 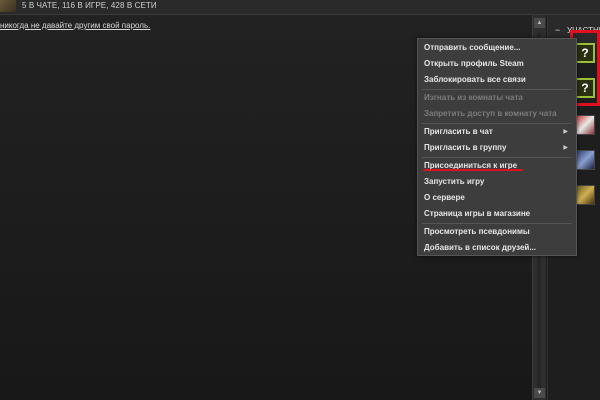 What do you see at coordinates (75, 25) in the screenshot?
I see `chat-message: никогда не давайте другим свой пароль.` at bounding box center [75, 25].